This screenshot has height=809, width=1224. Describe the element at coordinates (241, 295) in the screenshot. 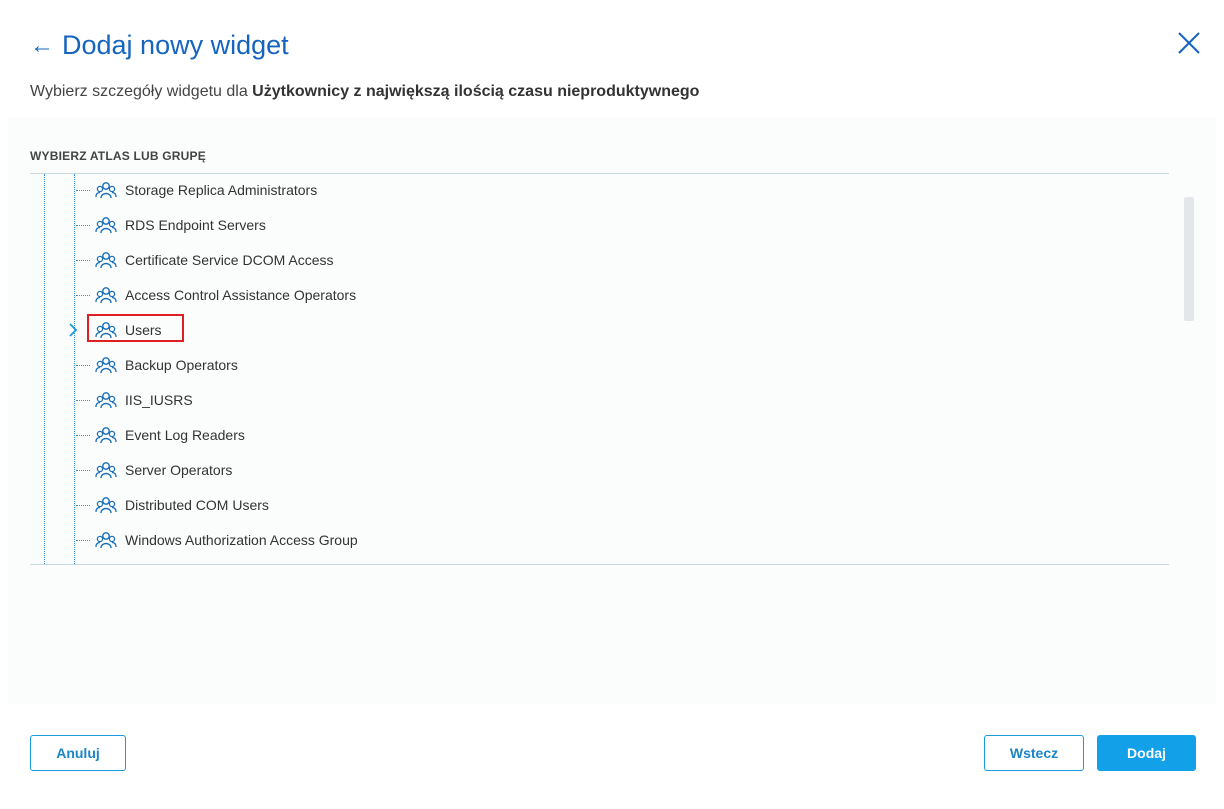

I see `tree-item-label: Access Control Assistance Operators` at that location.